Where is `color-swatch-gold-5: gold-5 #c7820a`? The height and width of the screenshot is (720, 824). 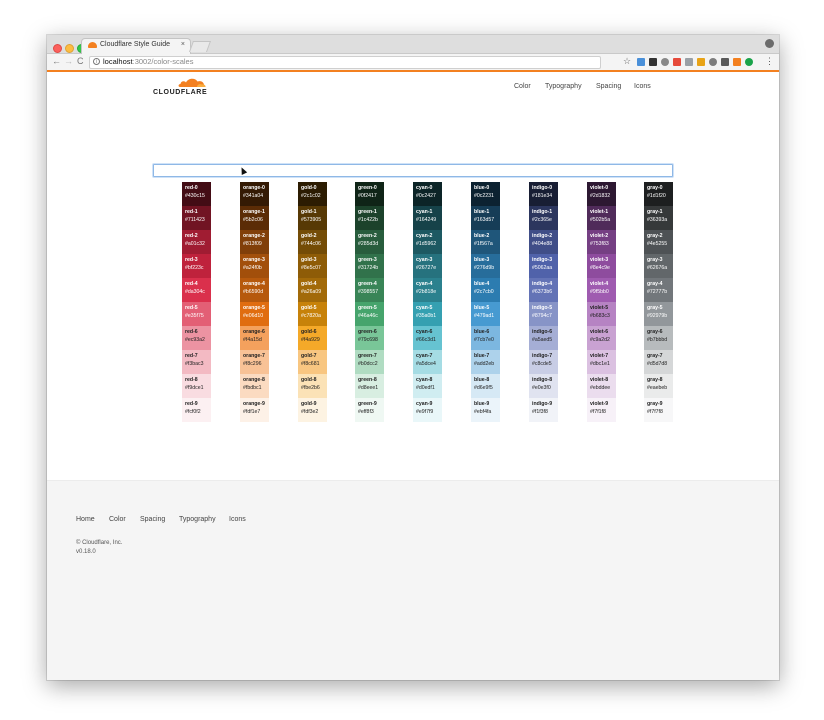
color-swatch-gold-5: gold-5 #c7820a is located at coordinates (312, 314).